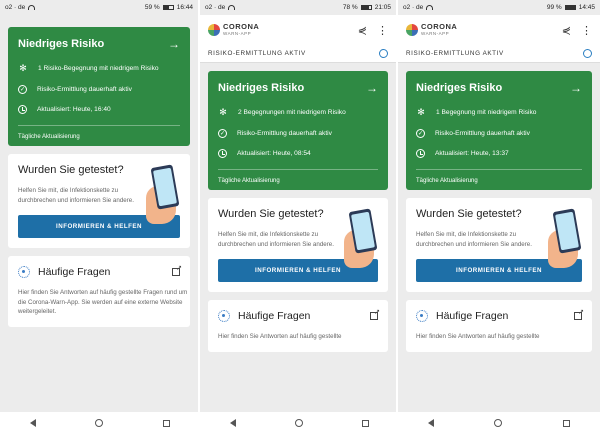 The width and height of the screenshot is (600, 434). What do you see at coordinates (99, 7) in the screenshot?
I see `status-bar: o2 · de 59 % 16:44` at bounding box center [99, 7].